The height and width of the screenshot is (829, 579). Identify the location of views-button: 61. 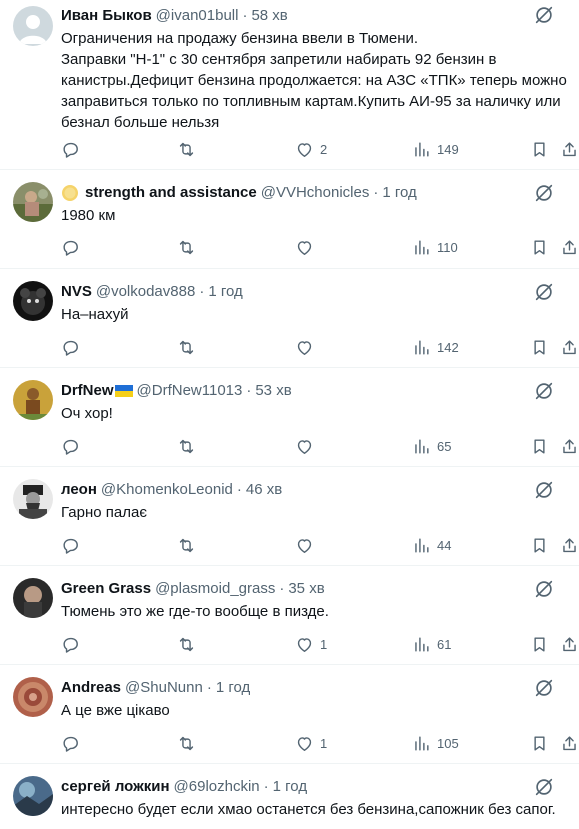
(431, 644).